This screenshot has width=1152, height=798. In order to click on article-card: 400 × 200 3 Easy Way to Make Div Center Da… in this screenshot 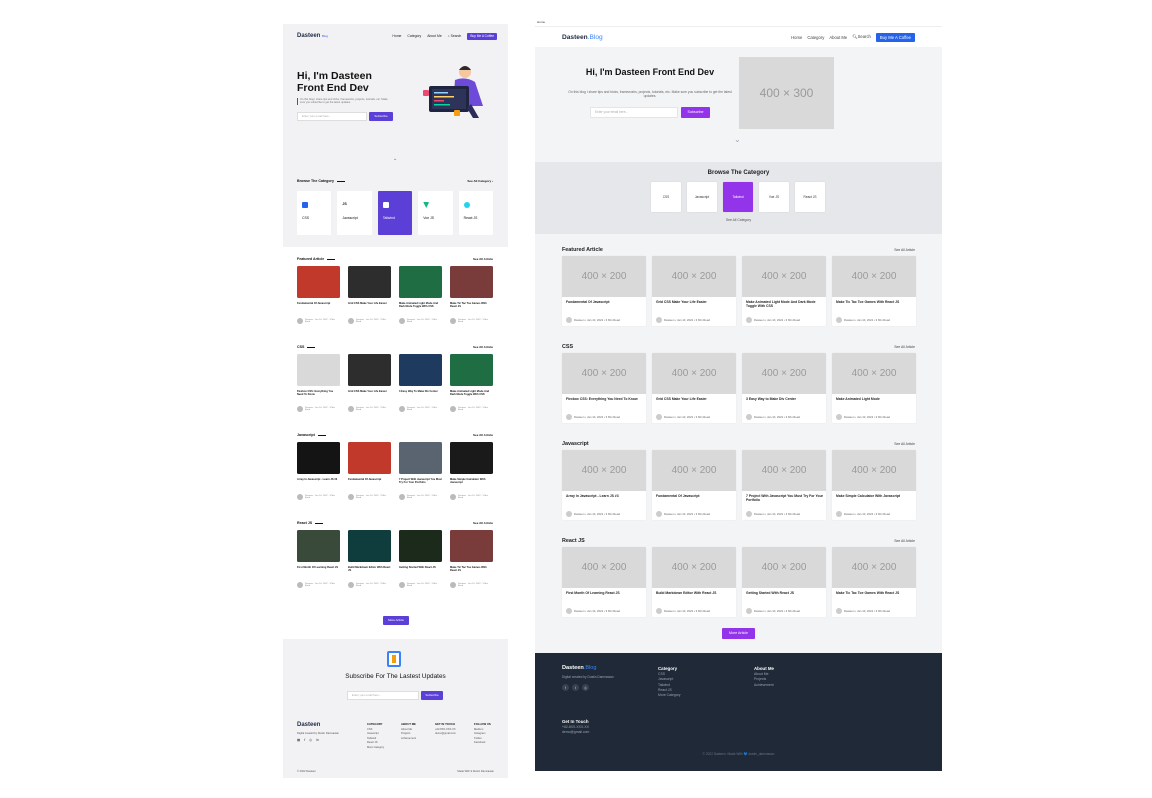, I will do `click(784, 388)`.